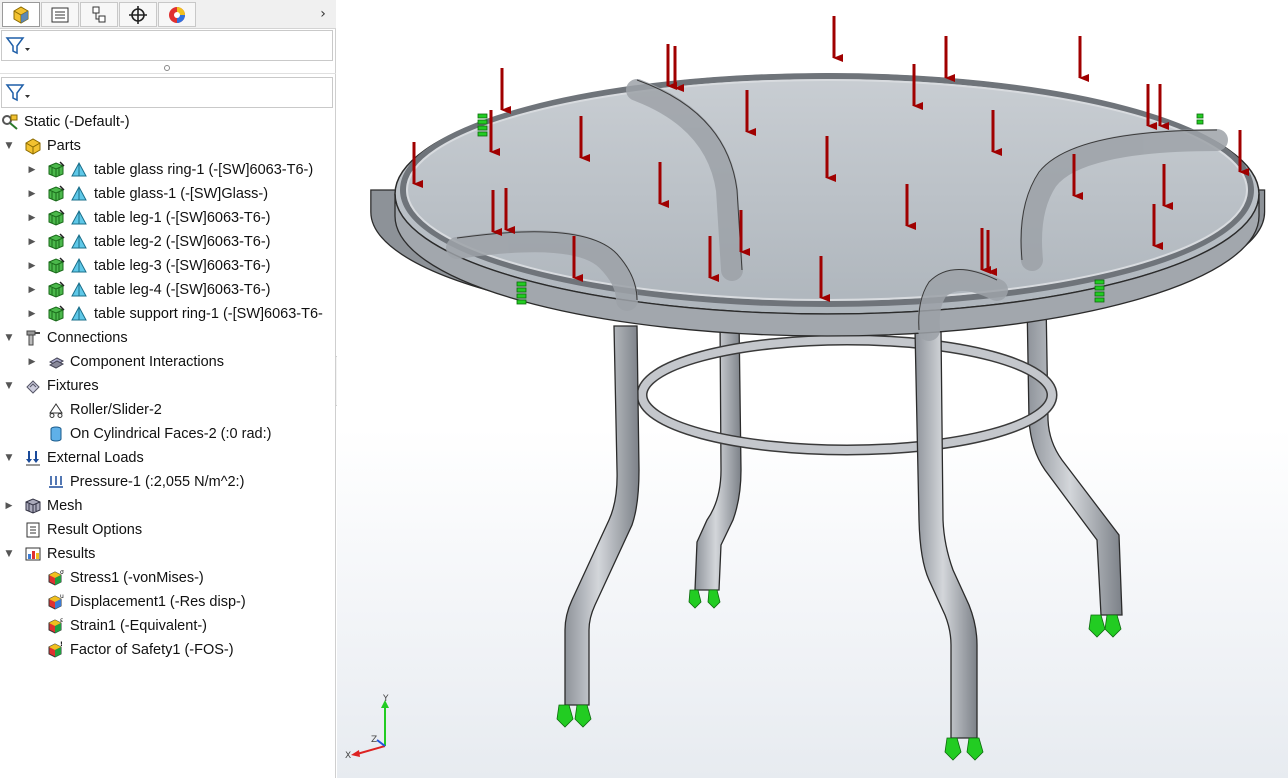  Describe the element at coordinates (137, 578) in the screenshot. I see `result-label: Stress1 (-vonMises-)` at that location.